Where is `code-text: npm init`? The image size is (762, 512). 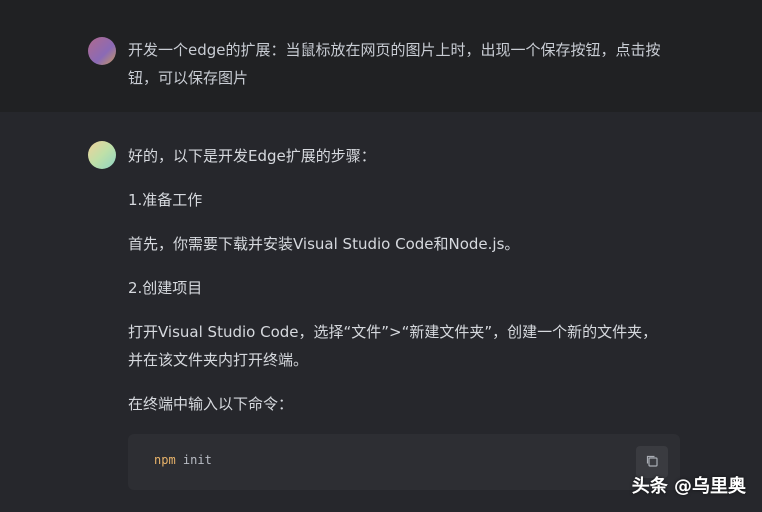 code-text: npm init is located at coordinates (183, 460).